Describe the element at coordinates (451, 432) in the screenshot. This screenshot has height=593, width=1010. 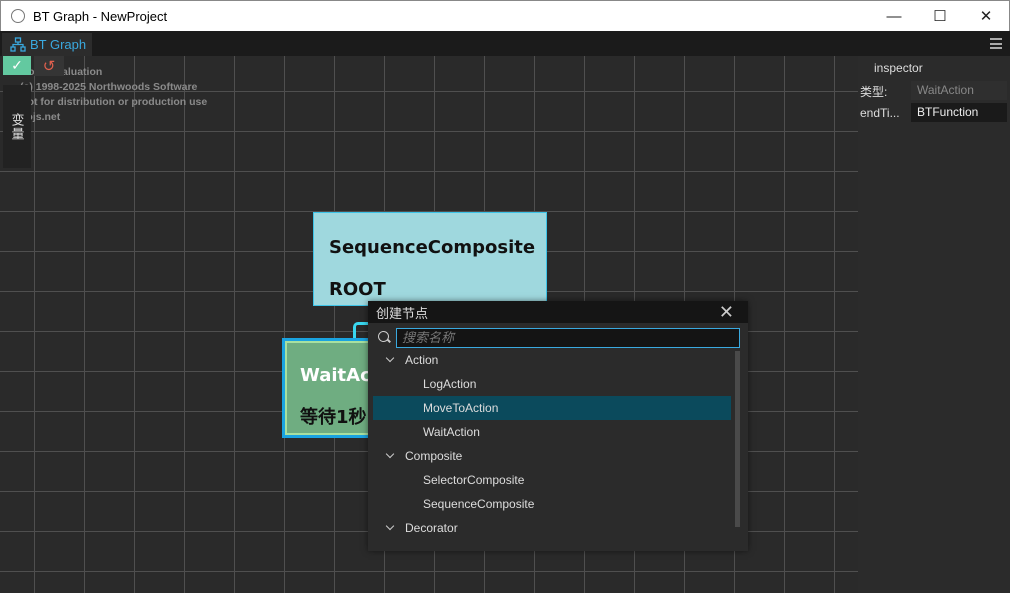
I see `tree-item-label: WaitAction` at that location.